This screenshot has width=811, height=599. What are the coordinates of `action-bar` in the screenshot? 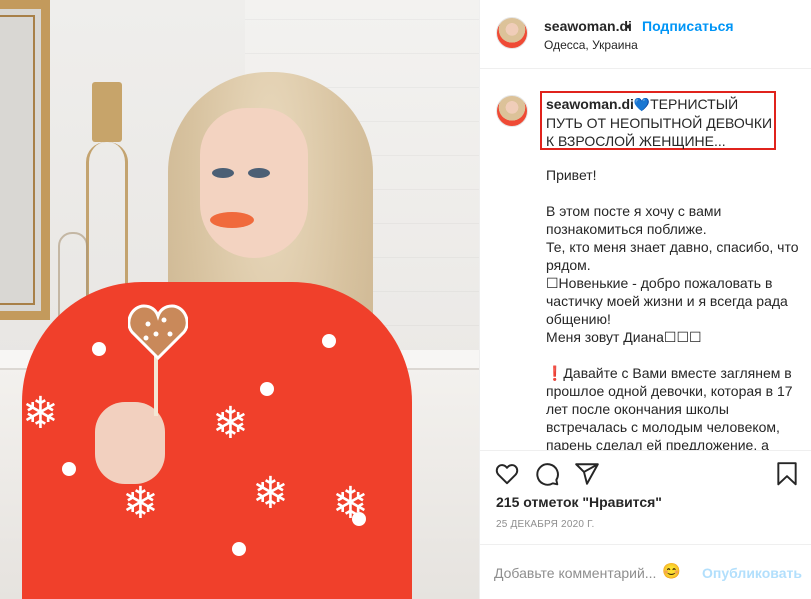 It's located at (645, 474).